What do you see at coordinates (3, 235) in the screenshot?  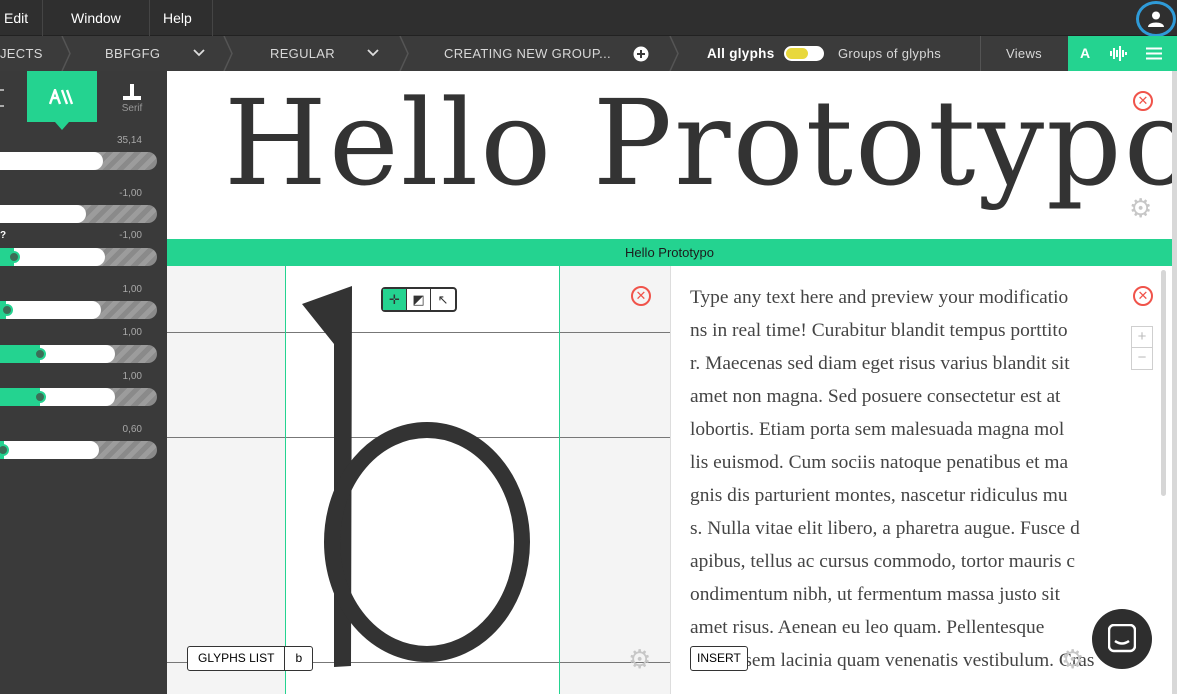 I see `help-mark: ?` at bounding box center [3, 235].